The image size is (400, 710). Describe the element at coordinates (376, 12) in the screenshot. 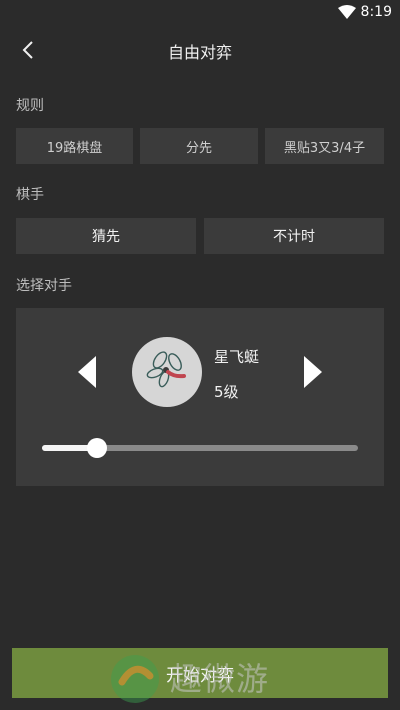

I see `status-time: 8:19` at that location.